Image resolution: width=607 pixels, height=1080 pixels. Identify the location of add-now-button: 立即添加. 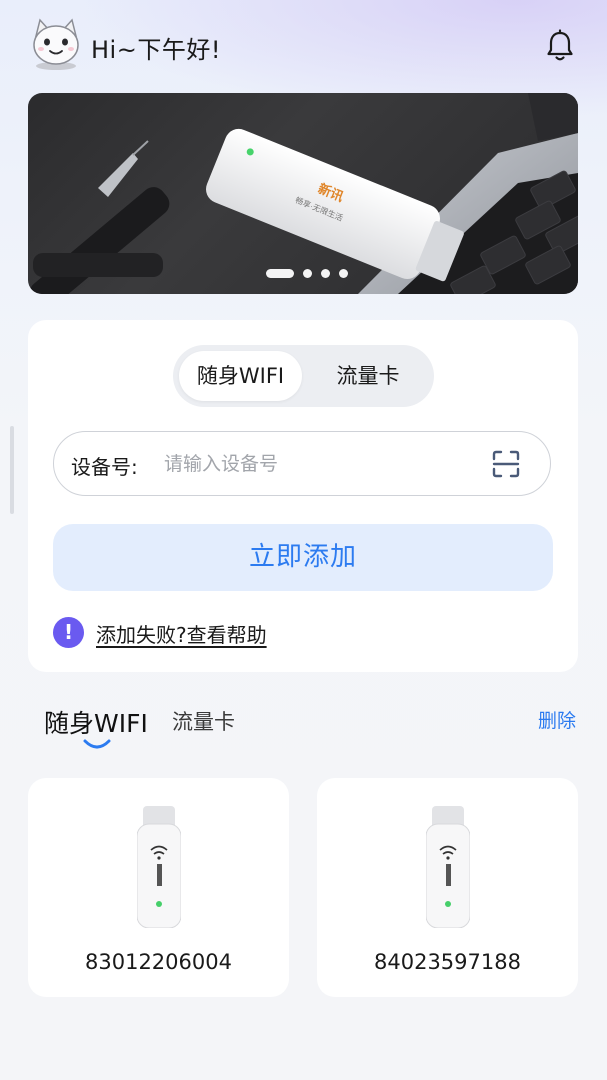
(303, 557).